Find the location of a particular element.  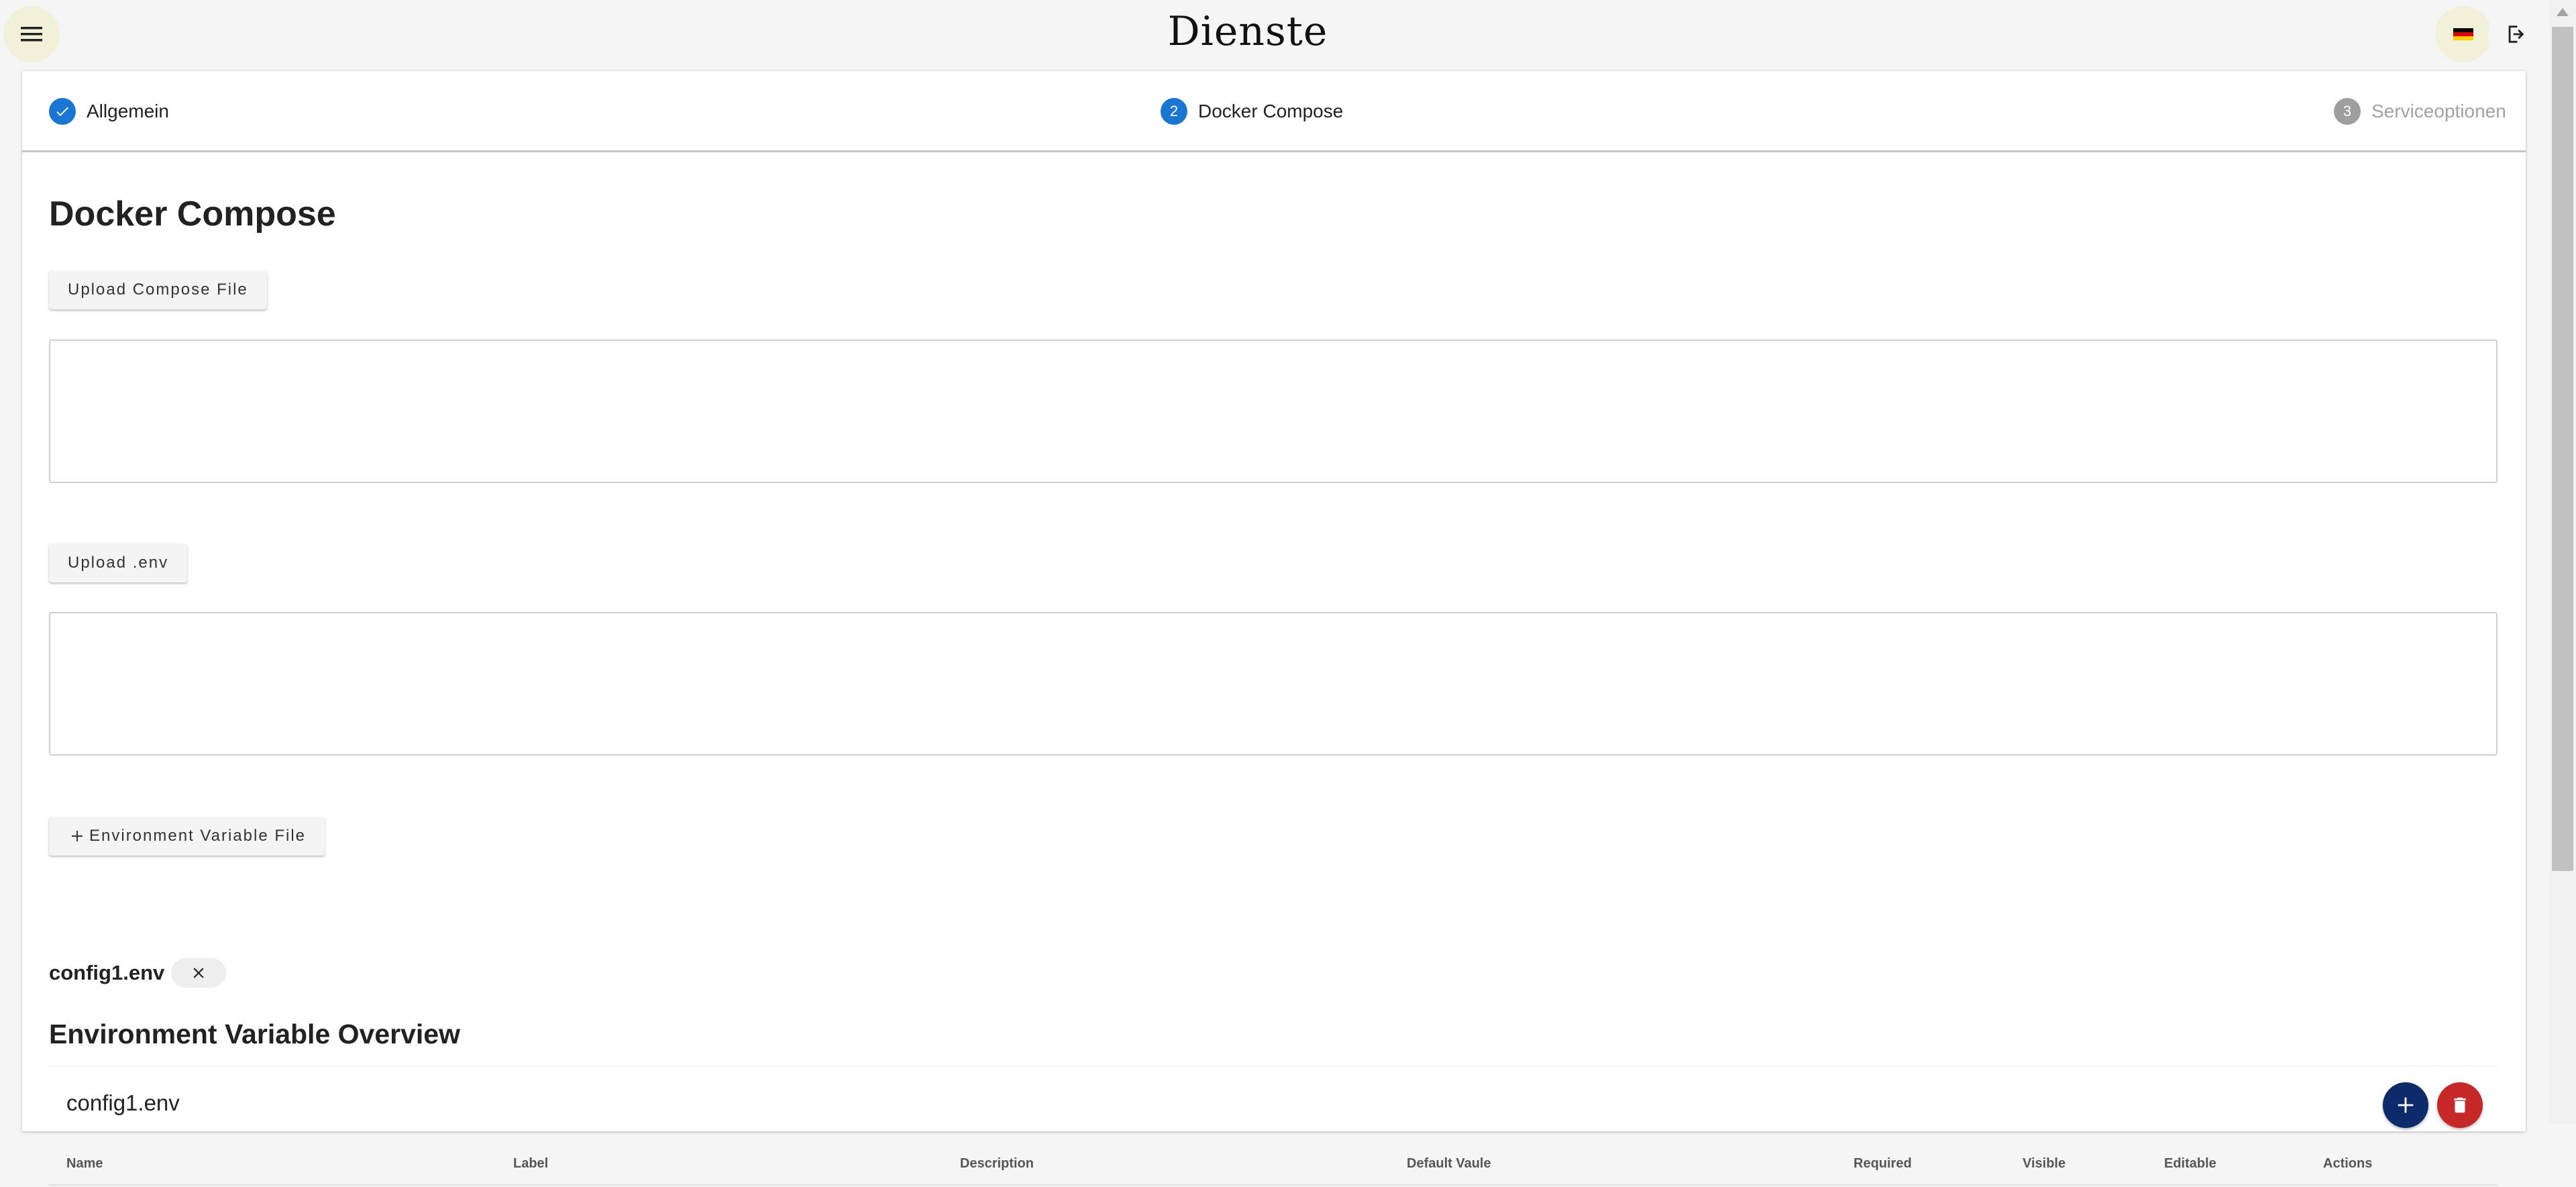

compose-file-textarea is located at coordinates (1273, 411).